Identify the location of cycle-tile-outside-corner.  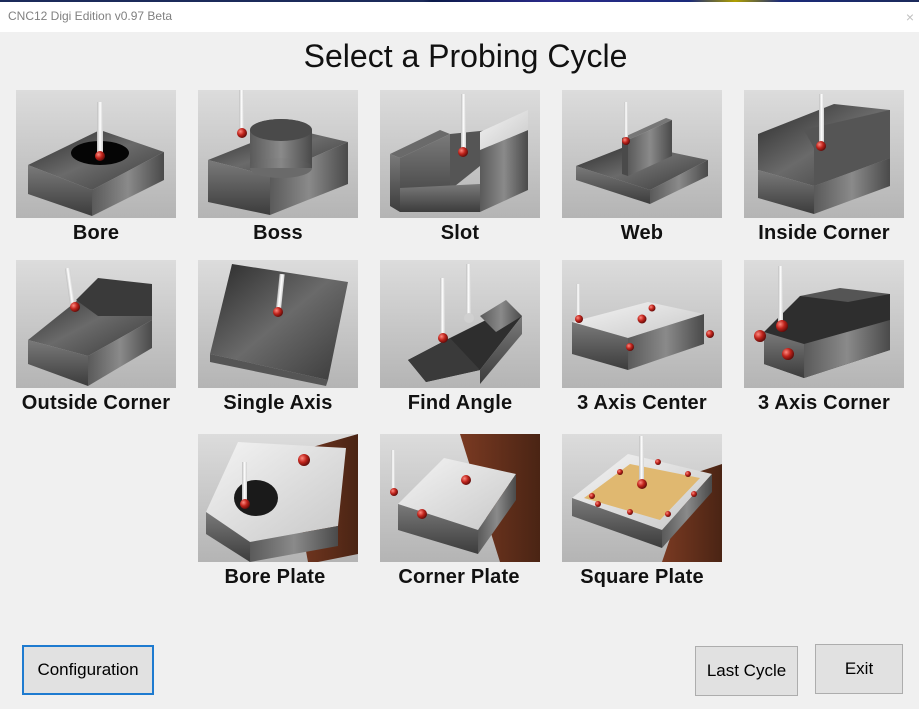
(96, 324).